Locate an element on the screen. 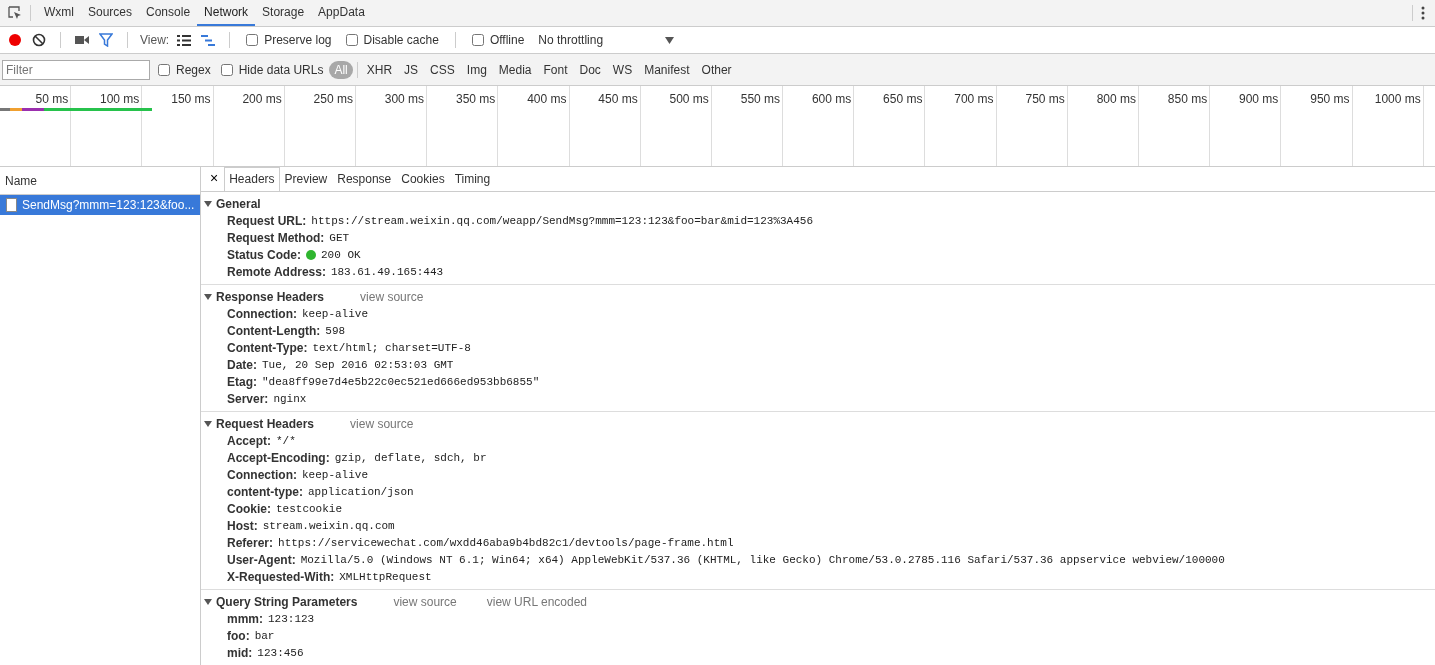 The height and width of the screenshot is (665, 1435). detail-tab: Cookies is located at coordinates (423, 179).